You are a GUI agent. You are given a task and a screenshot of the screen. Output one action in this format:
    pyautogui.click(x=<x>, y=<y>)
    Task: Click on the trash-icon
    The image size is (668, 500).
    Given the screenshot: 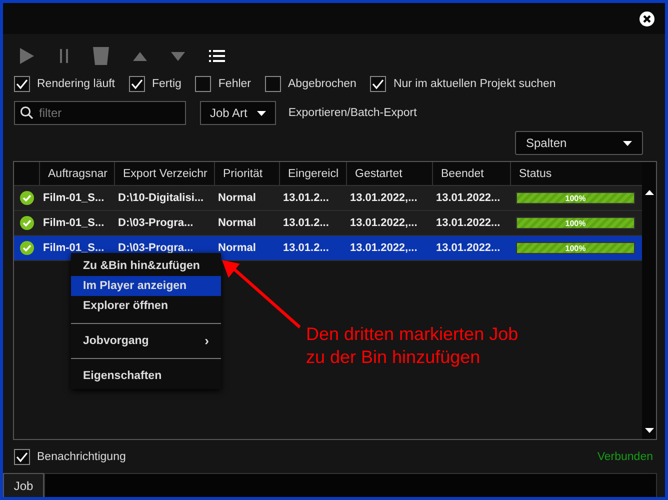 What is the action you would take?
    pyautogui.click(x=101, y=56)
    